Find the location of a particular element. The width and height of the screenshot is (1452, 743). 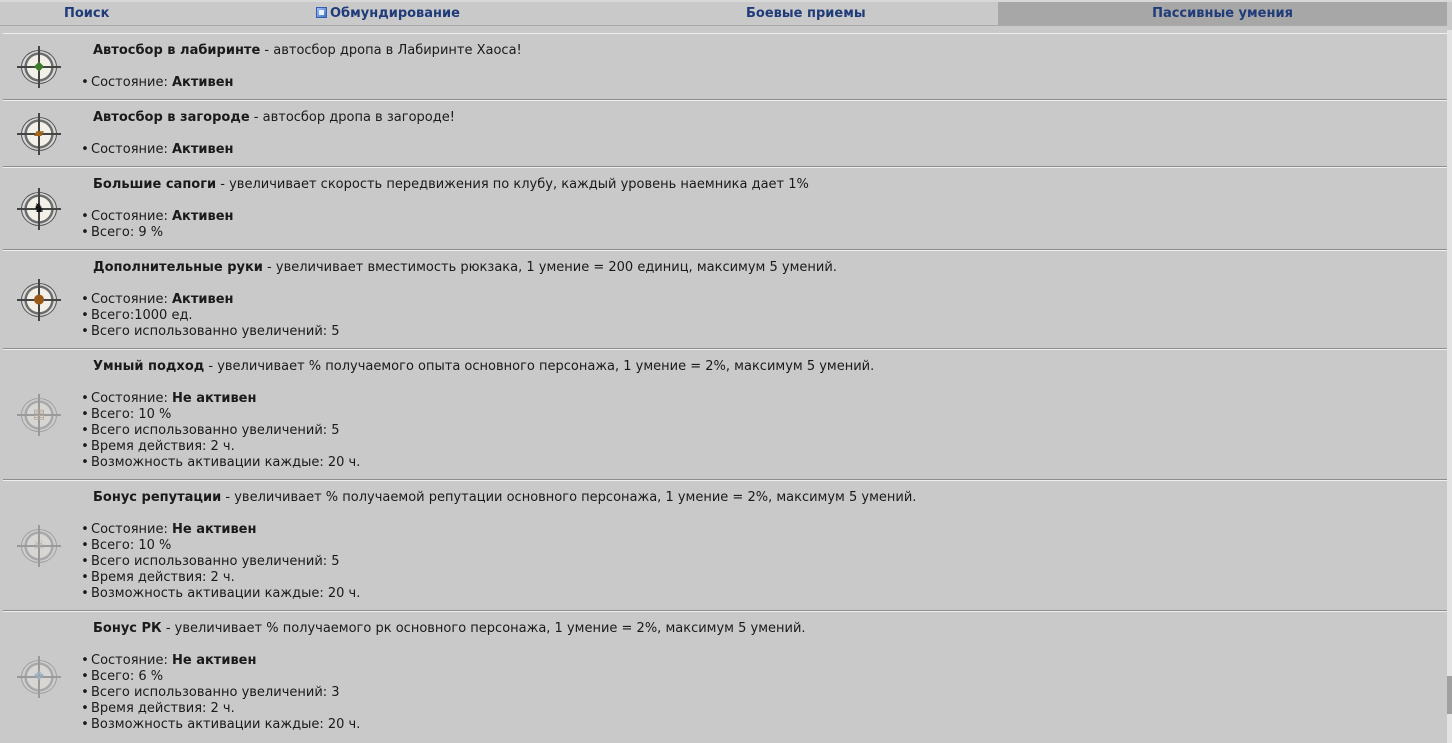

skill-used: Всего использованно увеличений: 3 is located at coordinates (219, 693).